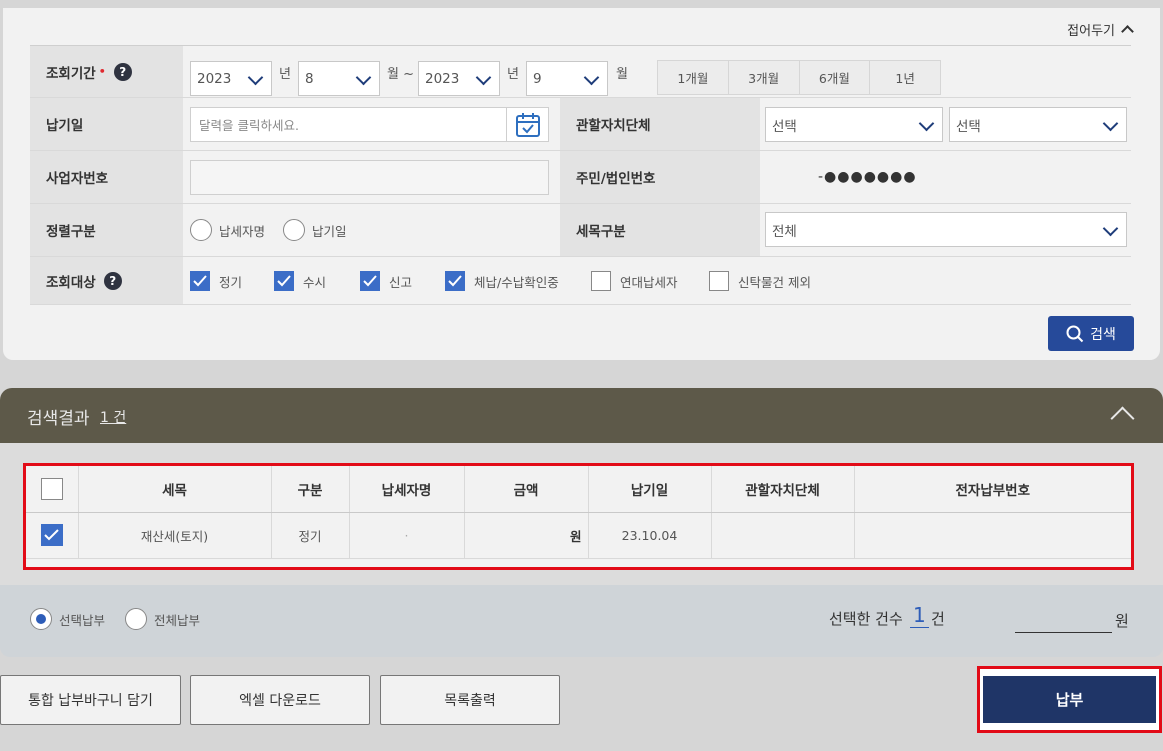 This screenshot has height=751, width=1163. I want to click on column-header: 전자납부번호, so click(992, 489).